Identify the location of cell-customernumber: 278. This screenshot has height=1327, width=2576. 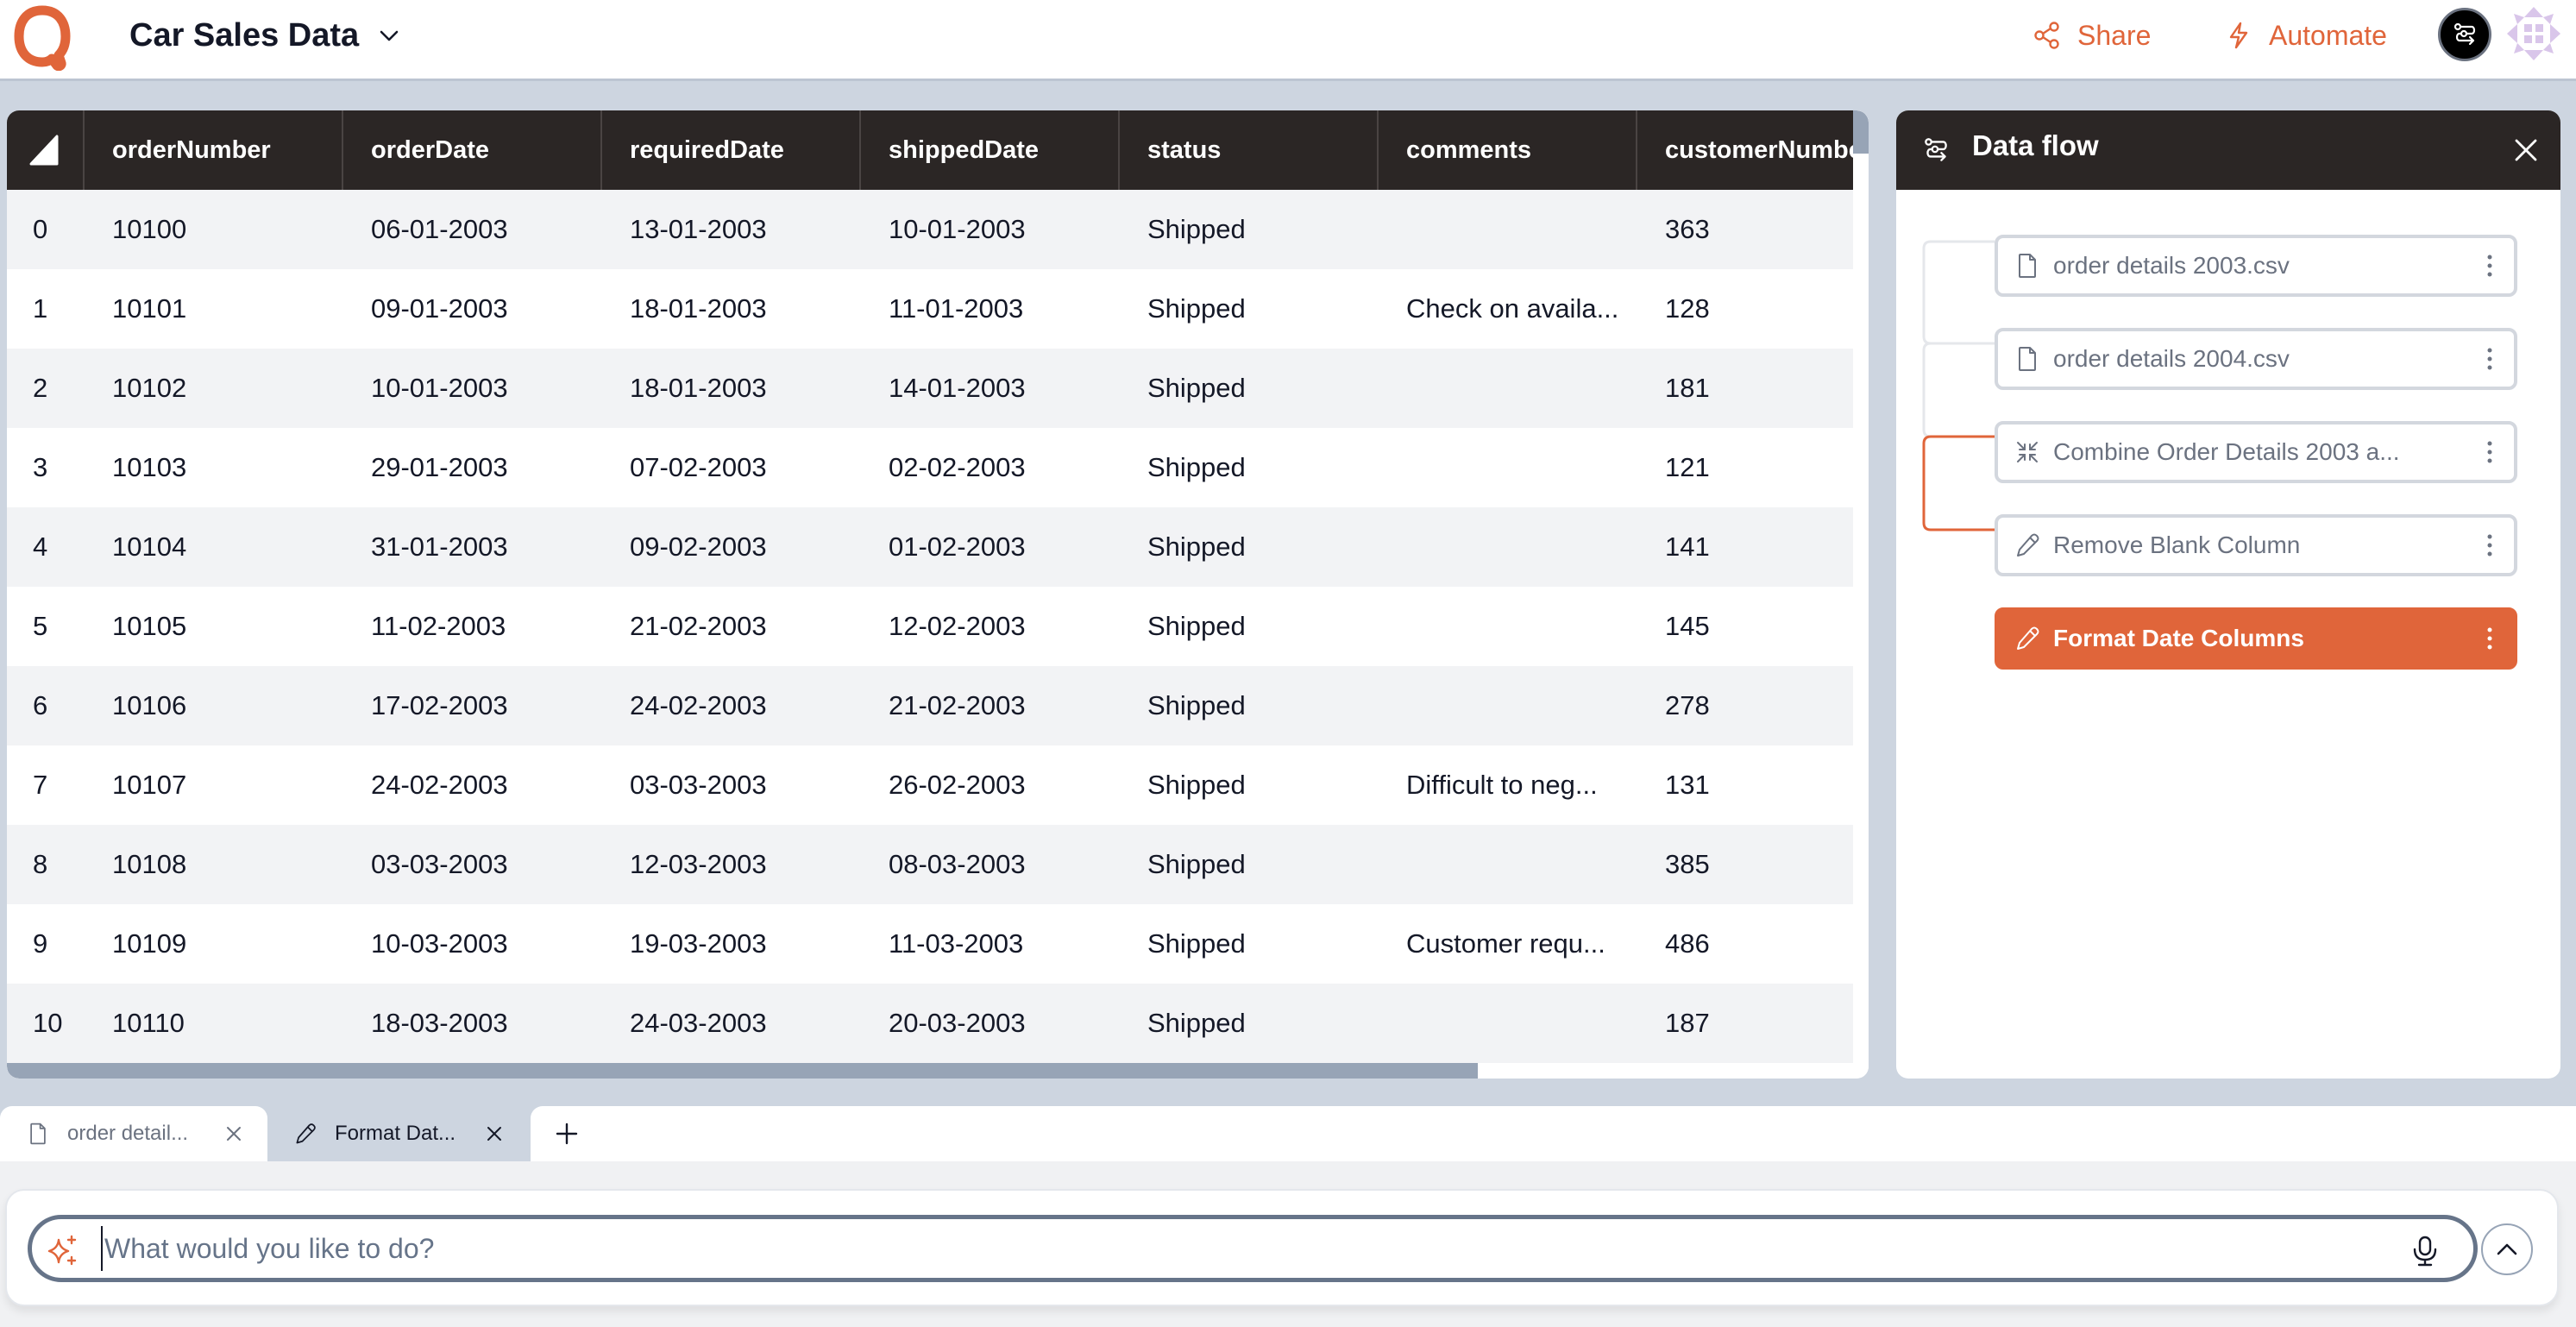
(1745, 705).